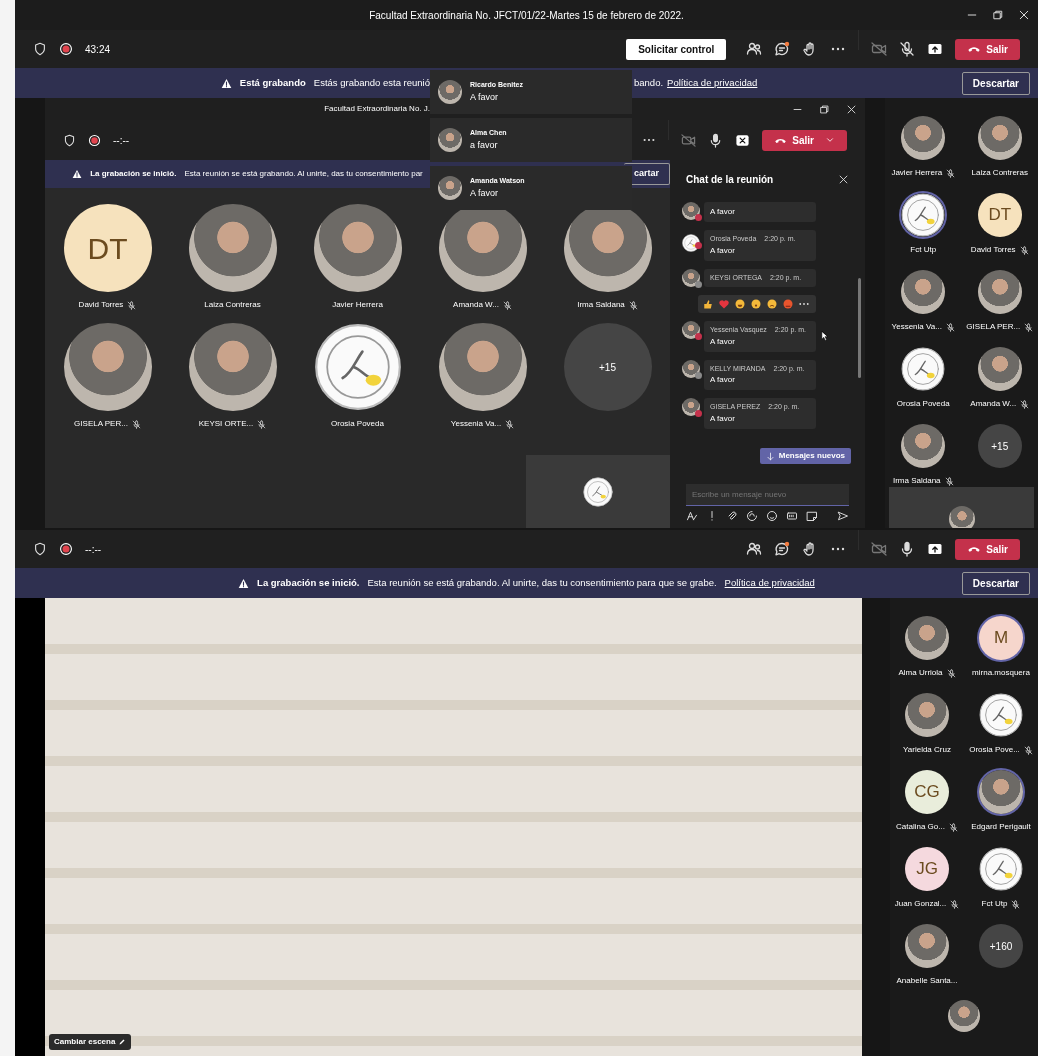  What do you see at coordinates (542, 582) in the screenshot?
I see `banner-text: Esta reunión se está grabando. Al unirte, das tu consentimiento para que se grabe.` at bounding box center [542, 582].